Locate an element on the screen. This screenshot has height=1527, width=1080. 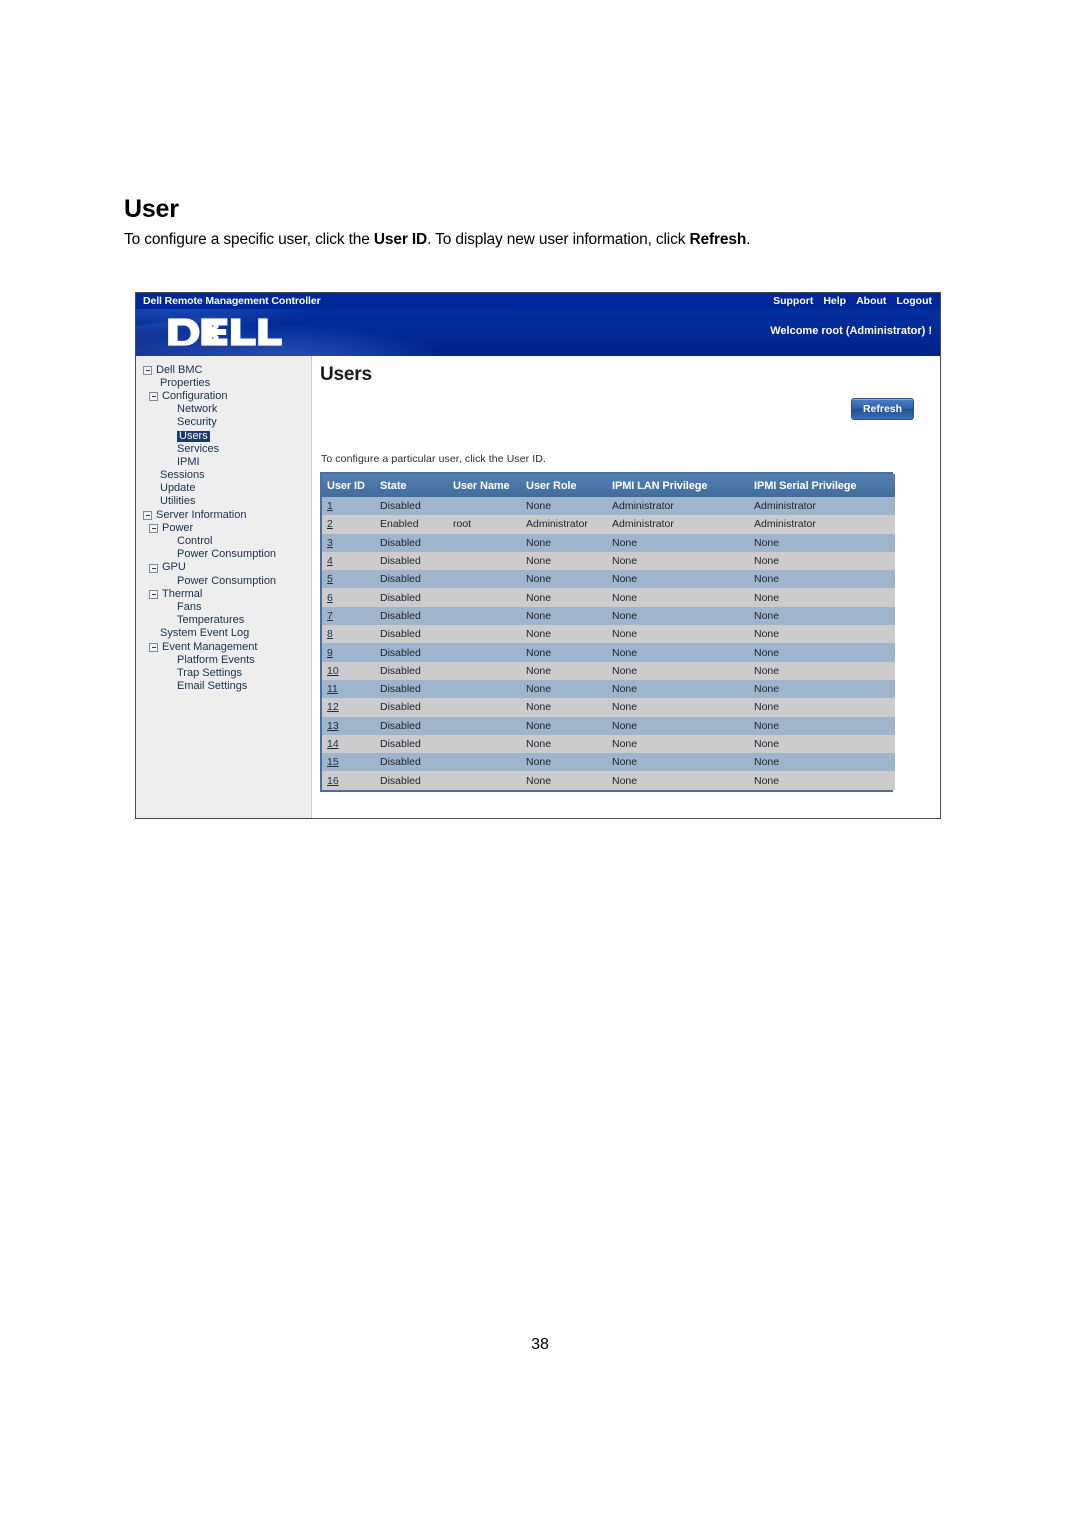
user-id-link: 5 is located at coordinates (330, 579).